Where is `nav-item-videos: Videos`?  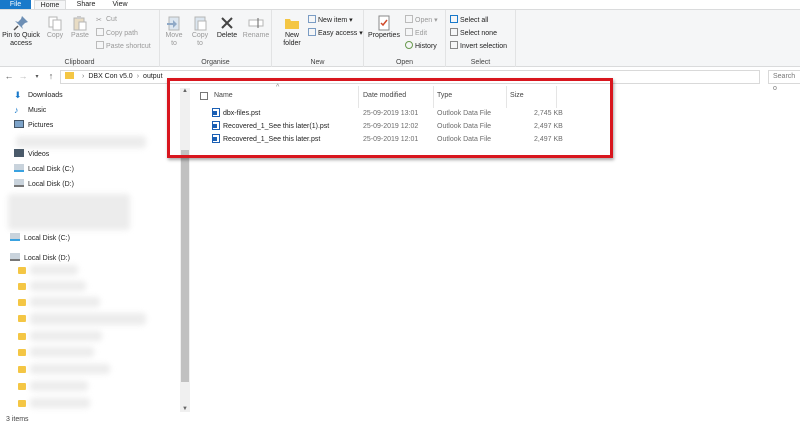 nav-item-videos: Videos is located at coordinates (31, 154).